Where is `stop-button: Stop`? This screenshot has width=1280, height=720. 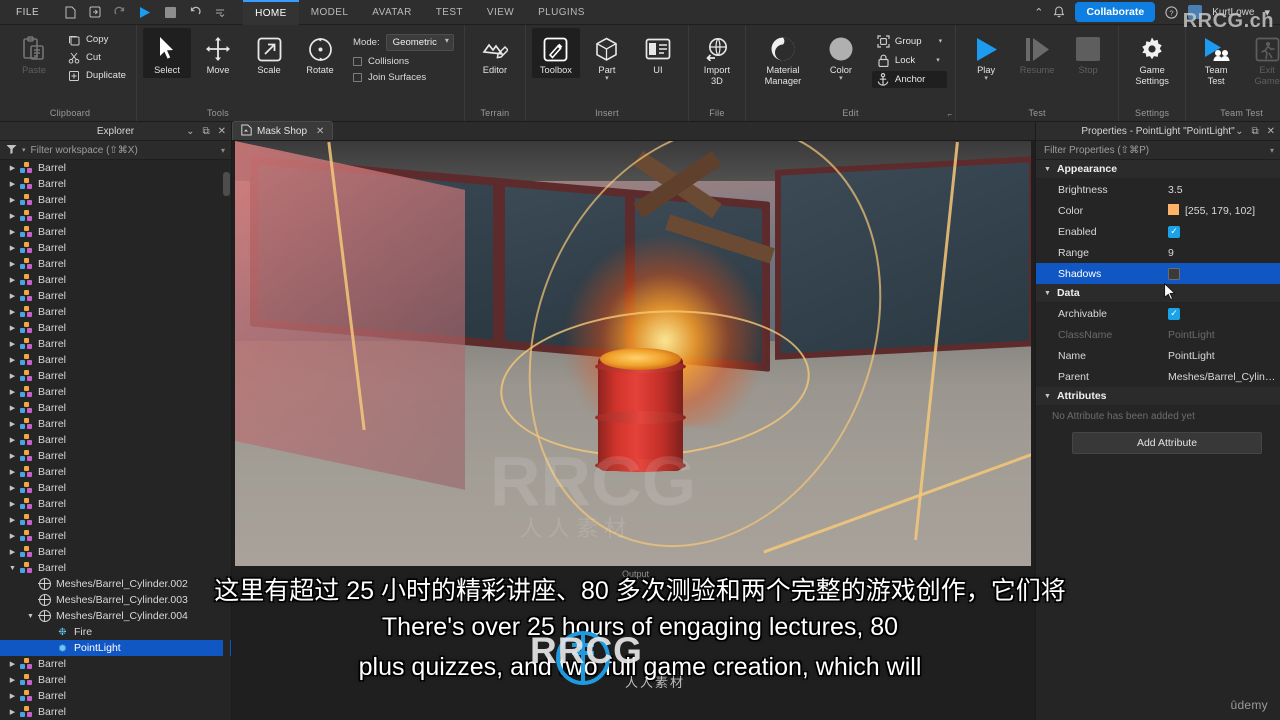 stop-button: Stop is located at coordinates (1088, 53).